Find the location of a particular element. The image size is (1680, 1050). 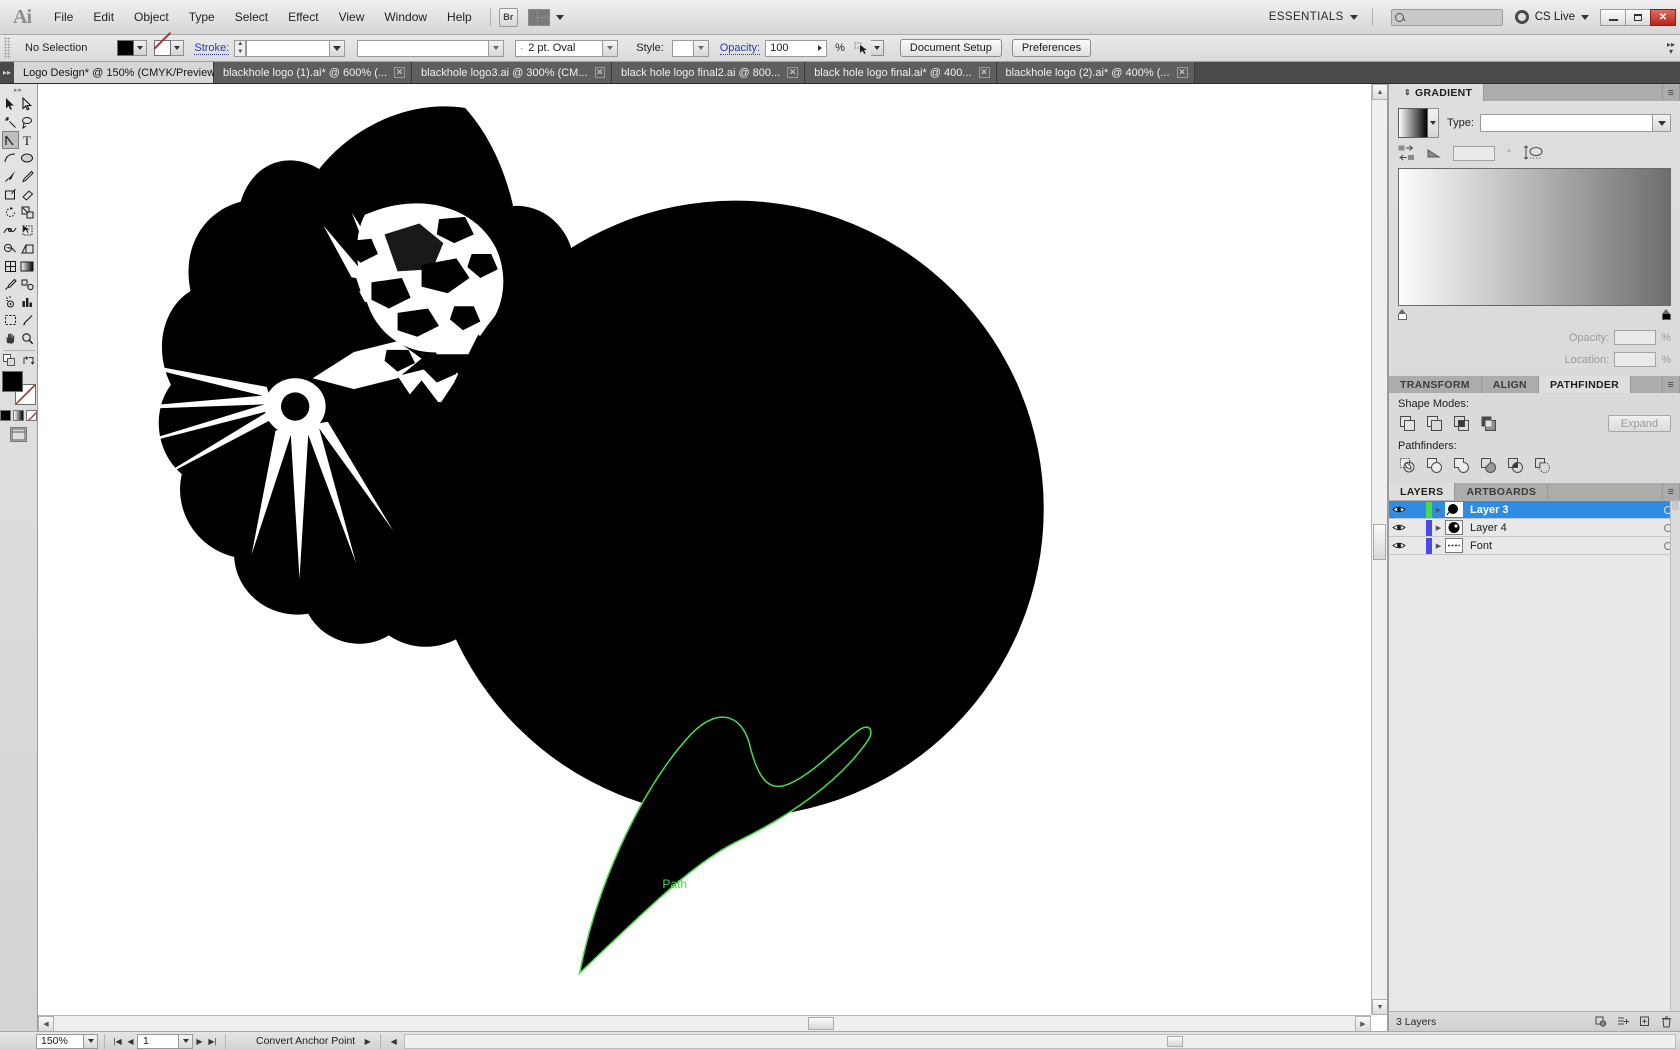

tool-artboard is located at coordinates (10, 320).